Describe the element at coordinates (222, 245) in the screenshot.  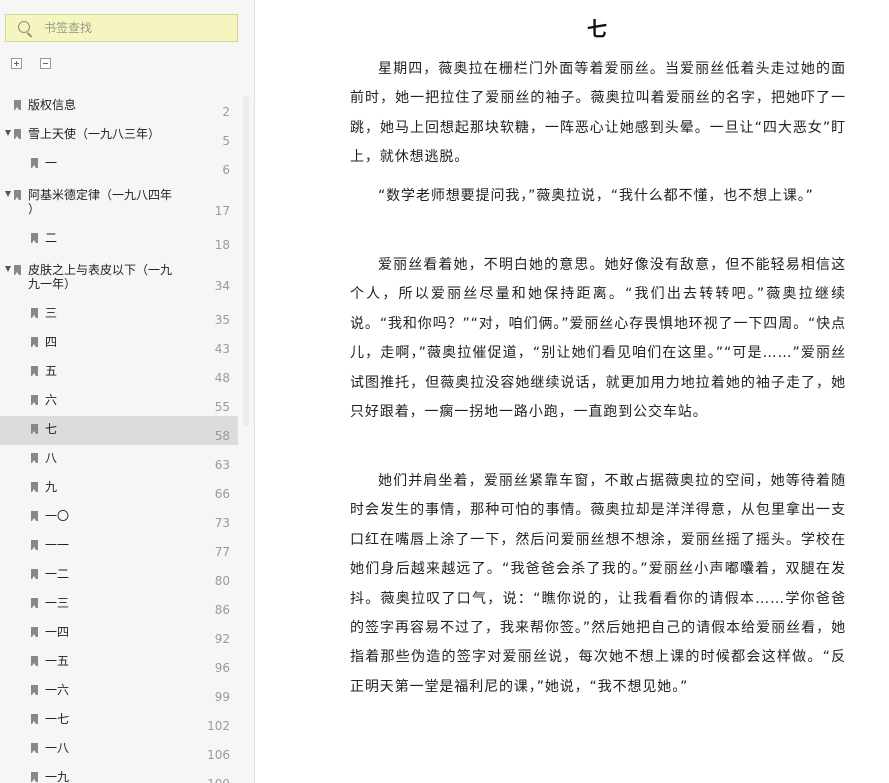
I see `toc-item-page: 18` at that location.